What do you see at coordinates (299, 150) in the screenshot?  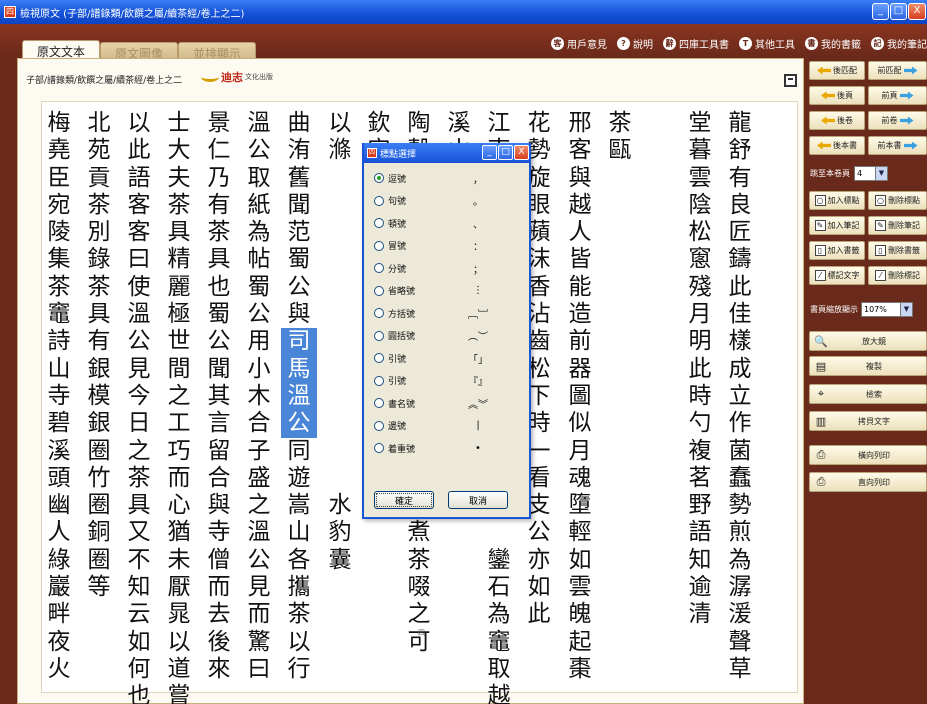 I see `text-char: 洧` at bounding box center [299, 150].